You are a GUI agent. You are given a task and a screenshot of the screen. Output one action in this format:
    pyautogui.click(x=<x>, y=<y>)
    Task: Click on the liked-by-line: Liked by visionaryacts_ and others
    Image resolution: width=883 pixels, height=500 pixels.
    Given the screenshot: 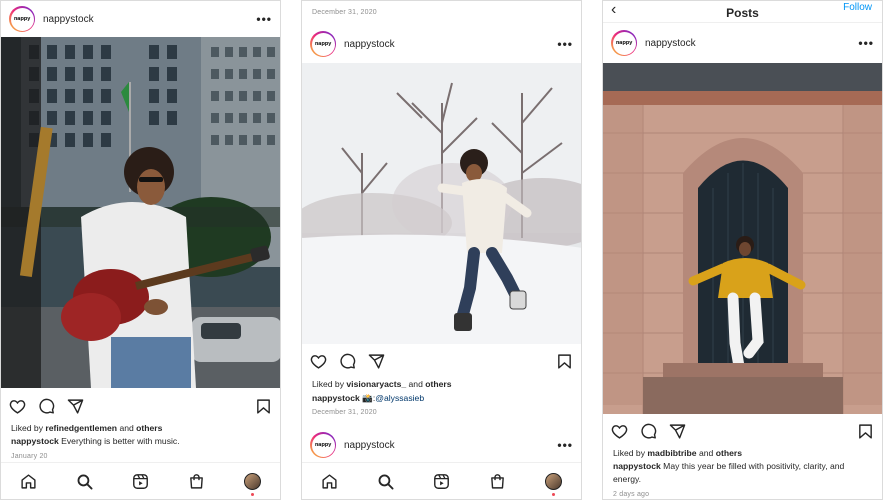 What is the action you would take?
    pyautogui.click(x=382, y=384)
    